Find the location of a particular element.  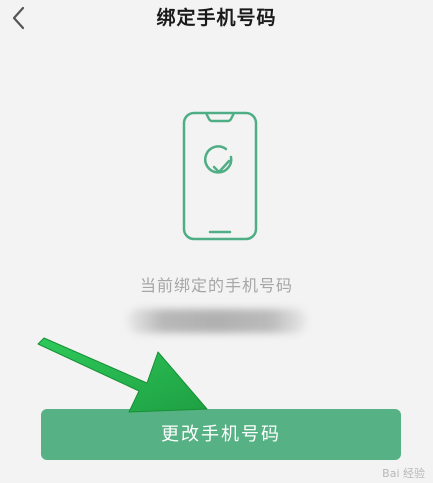

bound-number-caption: 当前绑定的手机号码 is located at coordinates (216, 285).